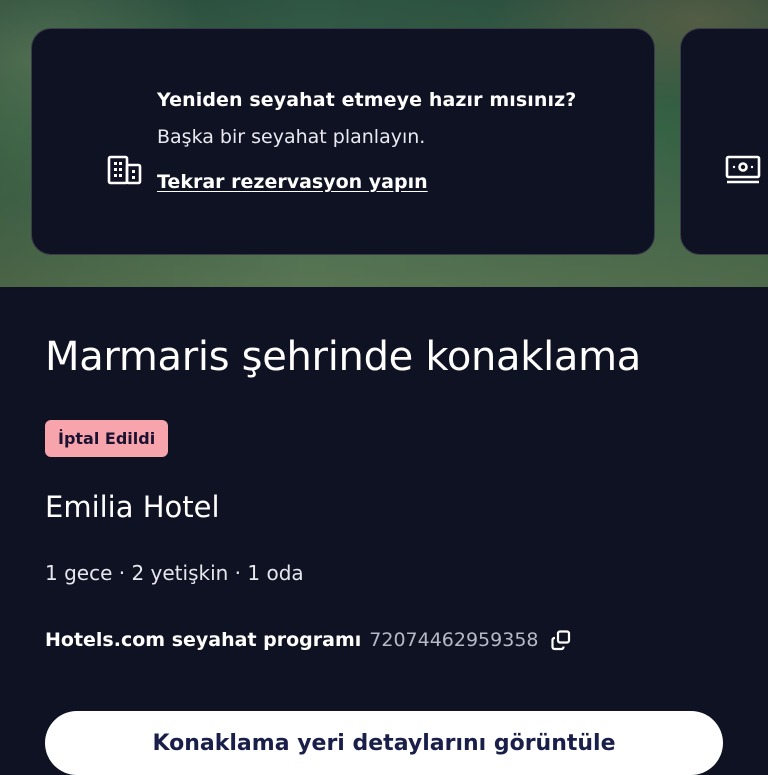  Describe the element at coordinates (107, 438) in the screenshot. I see `status-badge: İptal Edildi` at that location.